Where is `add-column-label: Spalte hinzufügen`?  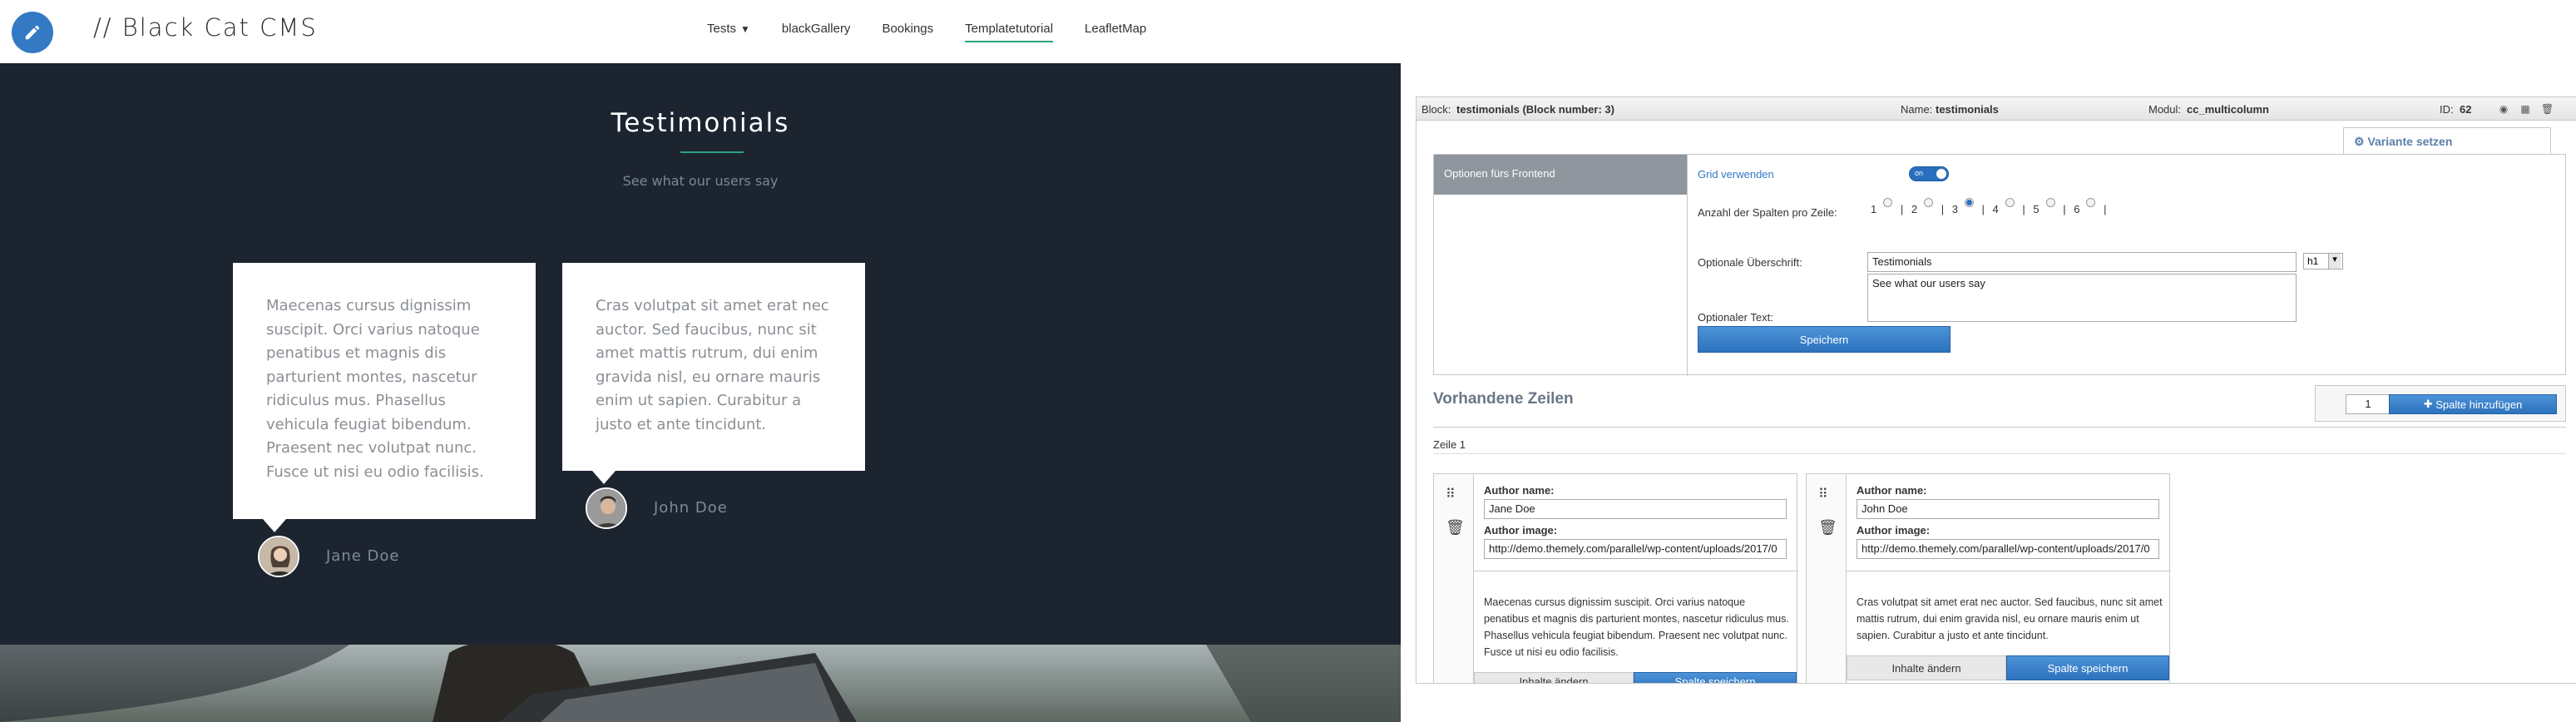
add-column-label: Spalte hinzufügen is located at coordinates (2479, 404).